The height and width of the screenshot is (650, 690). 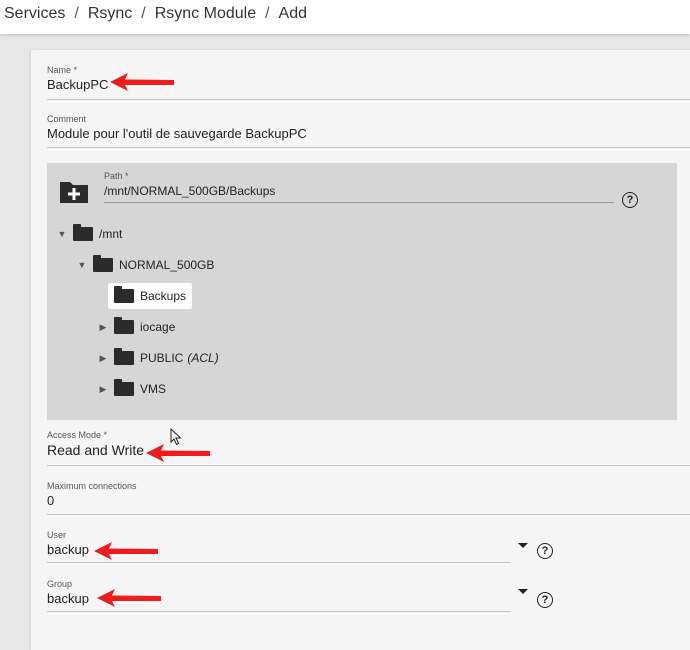 What do you see at coordinates (368, 99) in the screenshot?
I see `name-underline` at bounding box center [368, 99].